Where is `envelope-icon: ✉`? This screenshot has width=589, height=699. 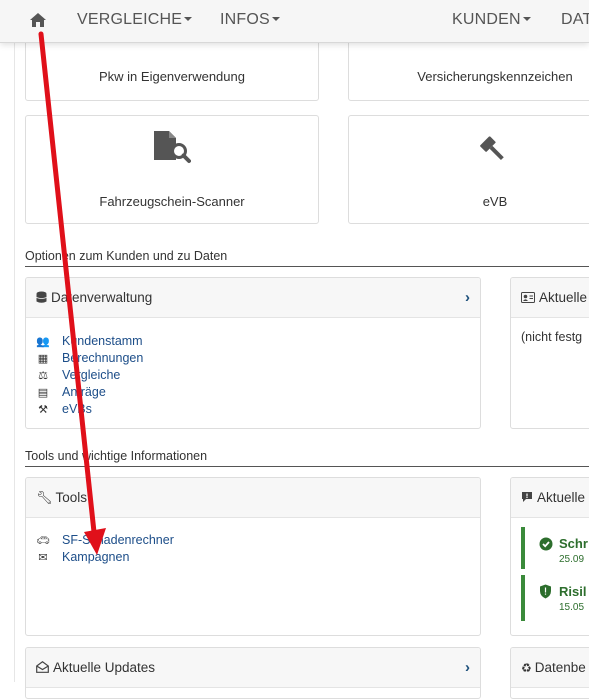
envelope-icon: ✉ is located at coordinates (43, 558).